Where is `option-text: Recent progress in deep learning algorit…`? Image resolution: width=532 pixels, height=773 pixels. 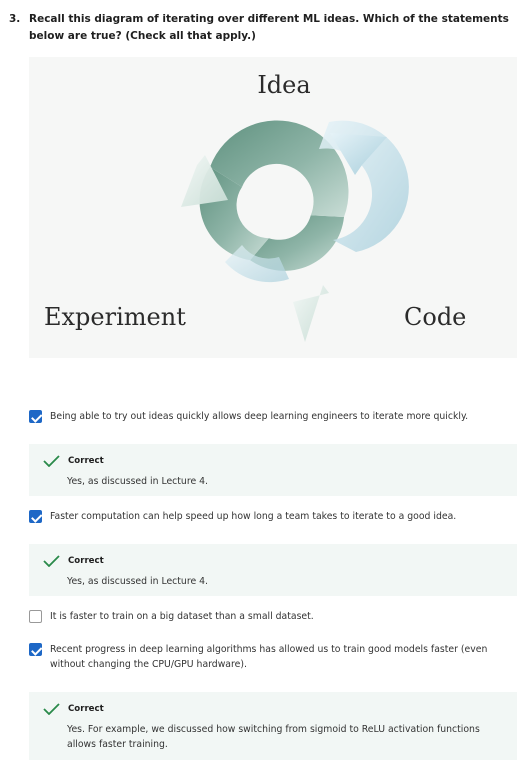 option-text: Recent progress in deep learning algorit… is located at coordinates (269, 657).